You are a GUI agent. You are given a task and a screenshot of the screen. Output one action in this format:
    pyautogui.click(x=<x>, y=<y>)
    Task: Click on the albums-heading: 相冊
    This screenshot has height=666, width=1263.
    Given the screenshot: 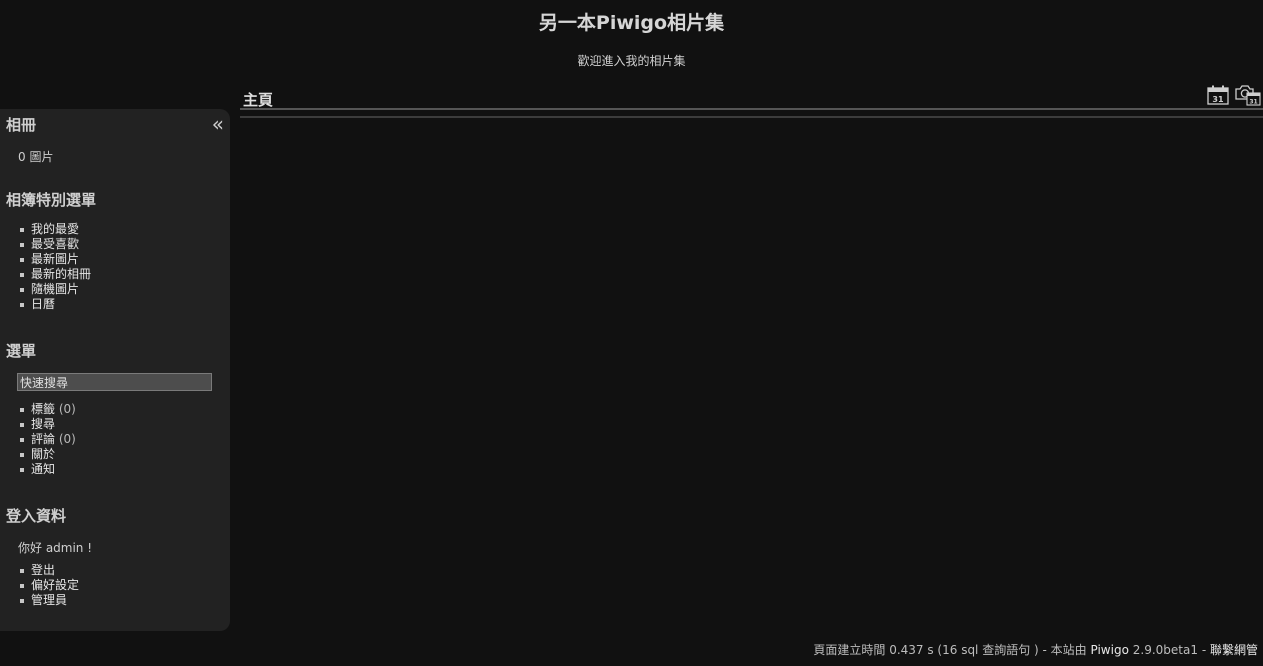 What is the action you would take?
    pyautogui.click(x=21, y=124)
    